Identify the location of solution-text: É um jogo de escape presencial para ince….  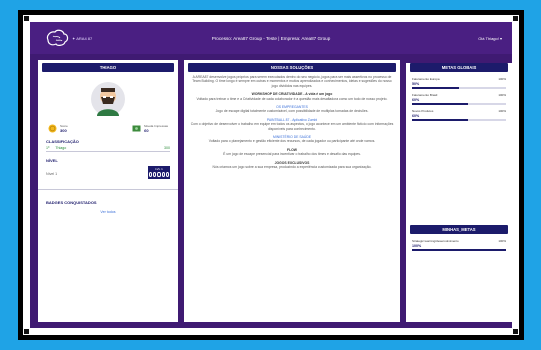
(292, 154).